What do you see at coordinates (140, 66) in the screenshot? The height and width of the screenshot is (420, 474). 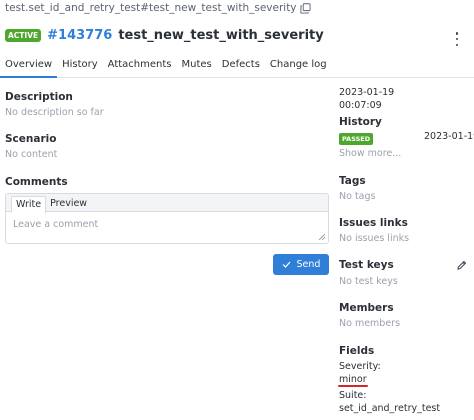 I see `tab-attachments: Attachments` at bounding box center [140, 66].